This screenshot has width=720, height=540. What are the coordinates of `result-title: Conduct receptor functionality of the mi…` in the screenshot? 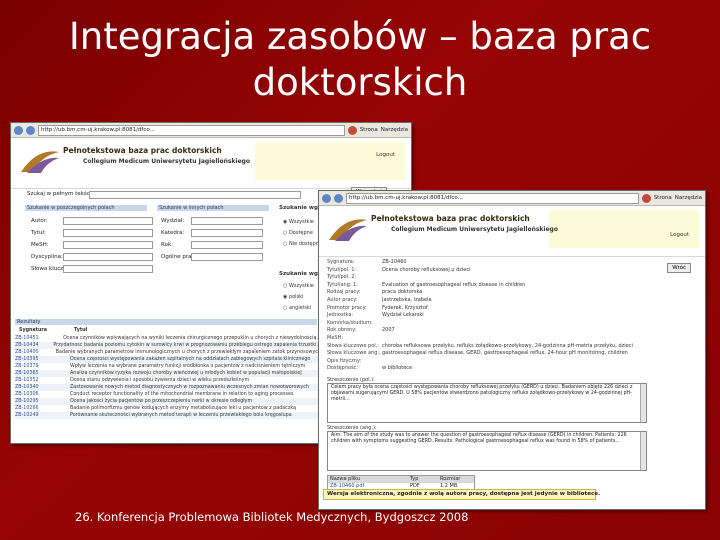 It's located at (181, 394).